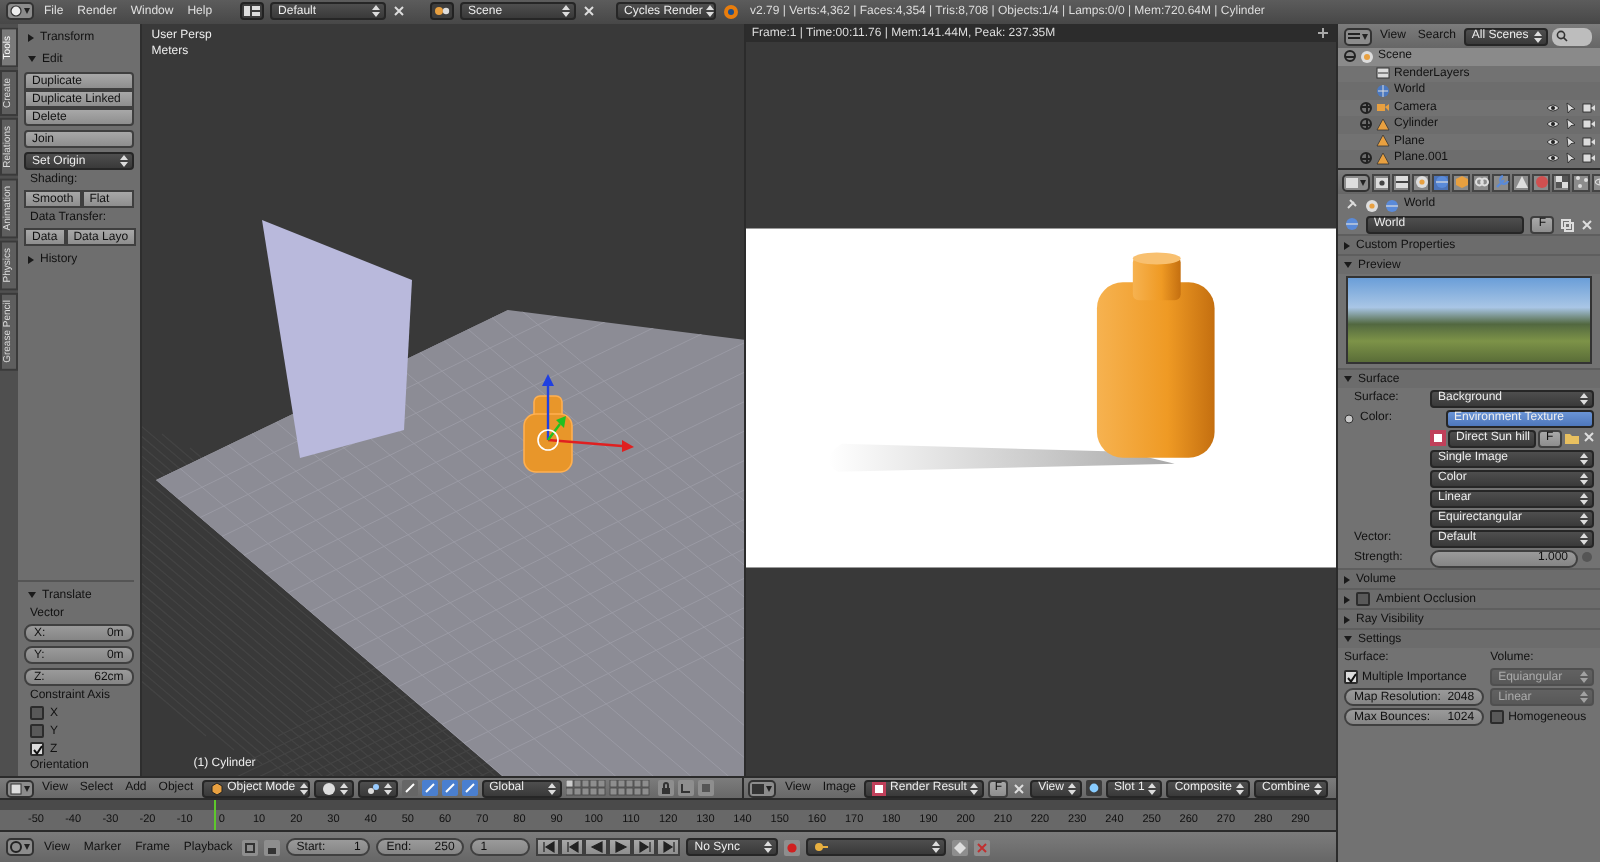 The image size is (1600, 862). What do you see at coordinates (1323, 33) in the screenshot?
I see `add-icon` at bounding box center [1323, 33].